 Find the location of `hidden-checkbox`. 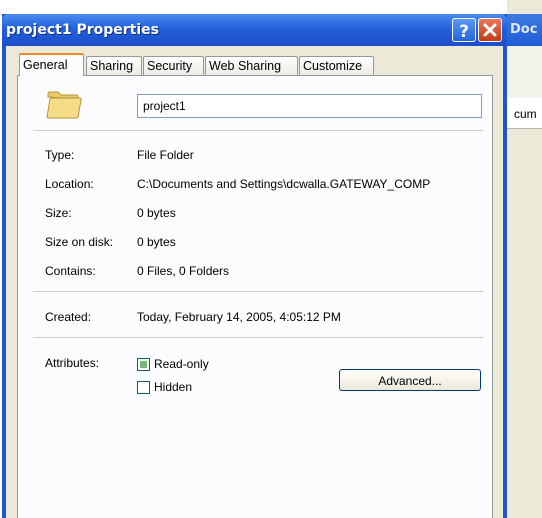

hidden-checkbox is located at coordinates (143, 387).